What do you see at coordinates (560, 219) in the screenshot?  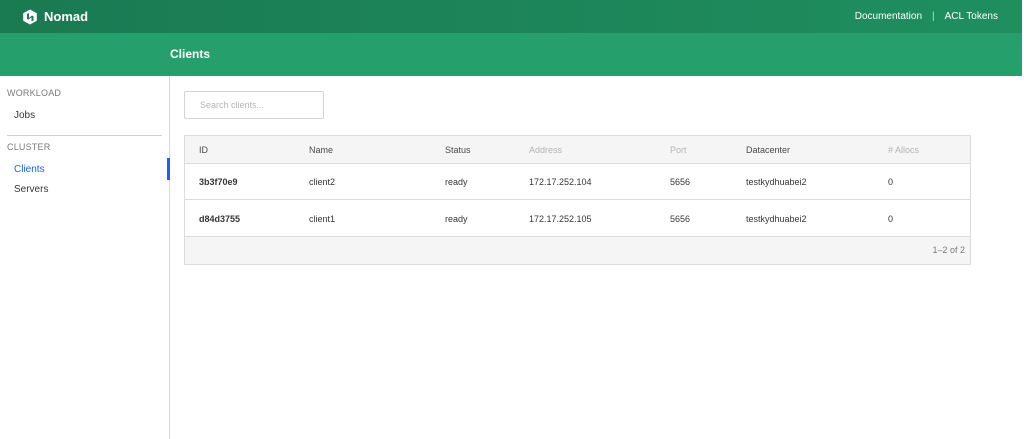 I see `cell-address: 172.17.252.105` at bounding box center [560, 219].